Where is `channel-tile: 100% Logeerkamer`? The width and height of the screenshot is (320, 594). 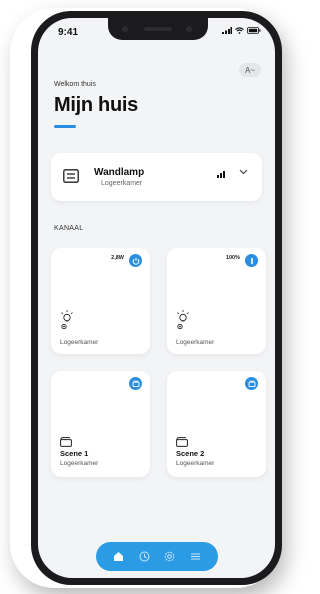 channel-tile: 100% Logeerkamer is located at coordinates (216, 301).